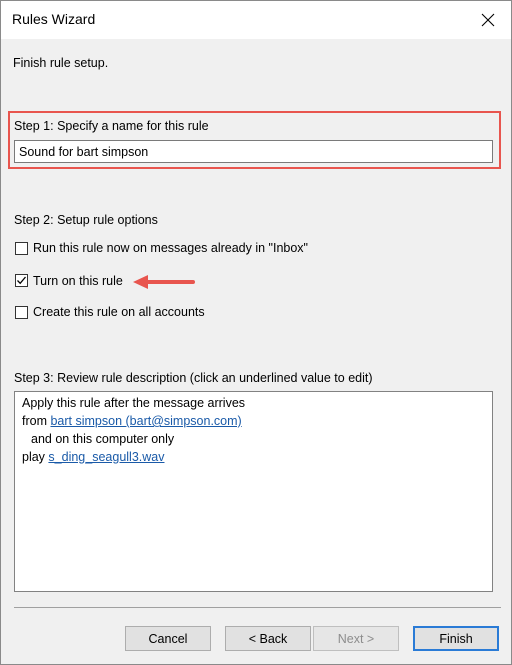  I want to click on close-icon, so click(488, 20).